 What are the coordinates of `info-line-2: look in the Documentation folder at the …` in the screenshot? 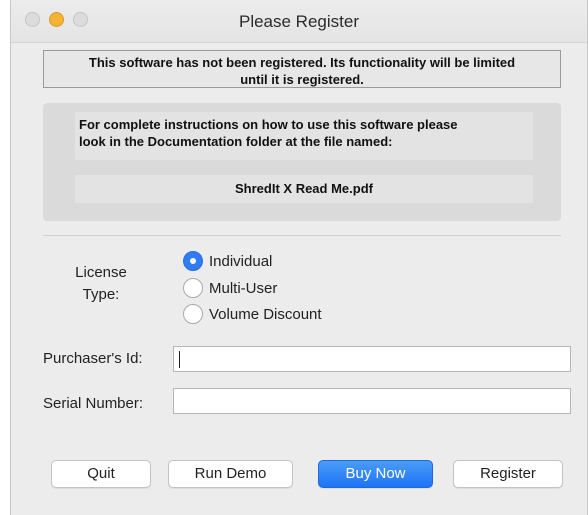 It's located at (236, 141).